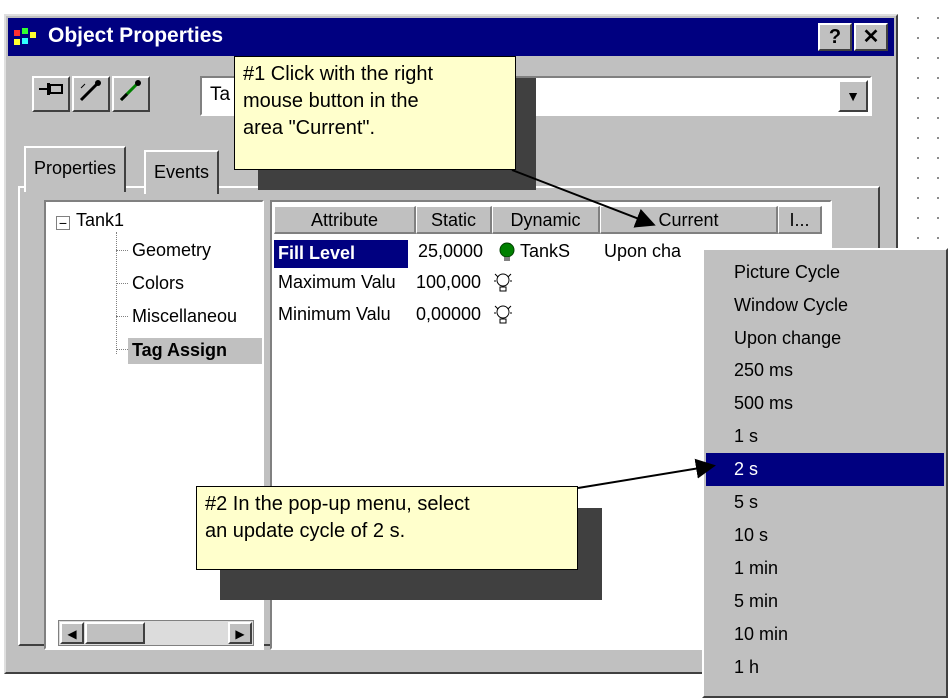 The width and height of the screenshot is (948, 698). Describe the element at coordinates (75, 169) in the screenshot. I see `tab-properties: Properties` at that location.